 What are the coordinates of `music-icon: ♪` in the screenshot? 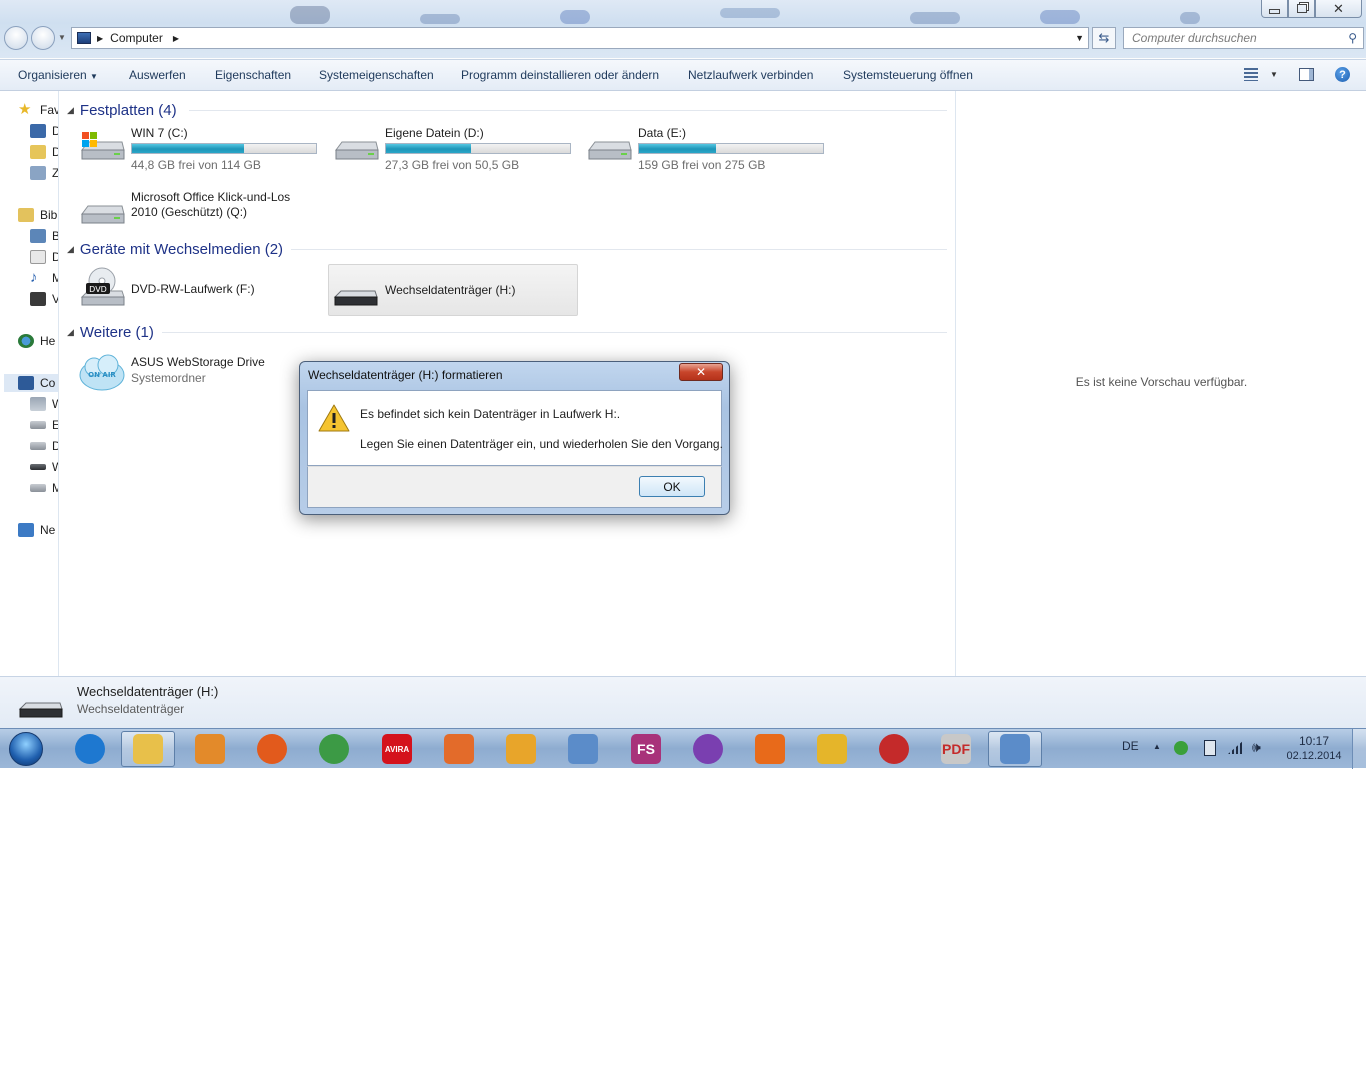 It's located at (34, 277).